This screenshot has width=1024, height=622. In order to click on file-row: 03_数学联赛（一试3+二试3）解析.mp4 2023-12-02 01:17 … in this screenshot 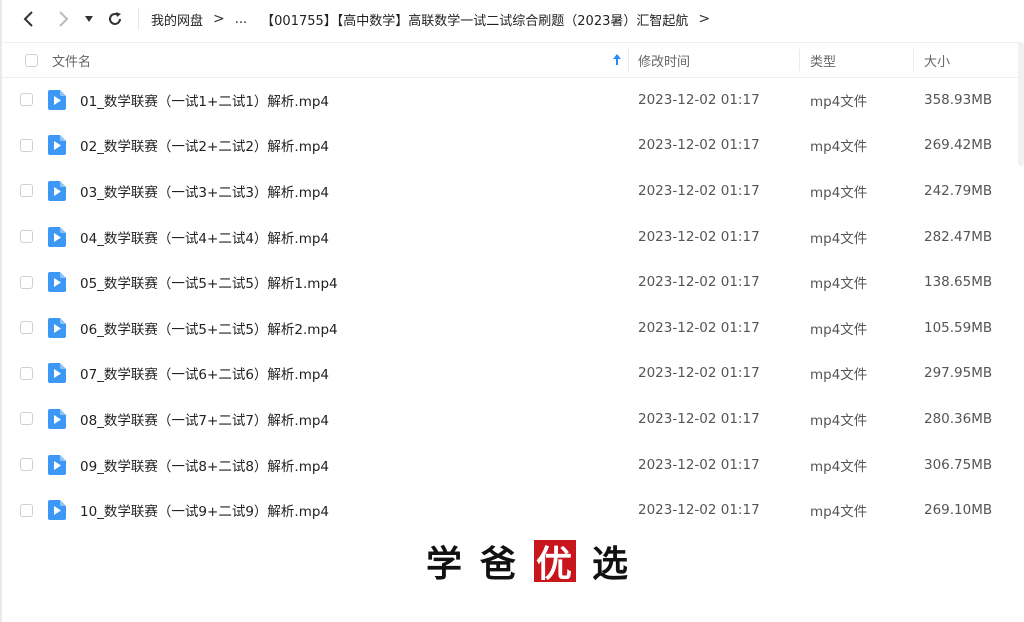, I will do `click(511, 191)`.